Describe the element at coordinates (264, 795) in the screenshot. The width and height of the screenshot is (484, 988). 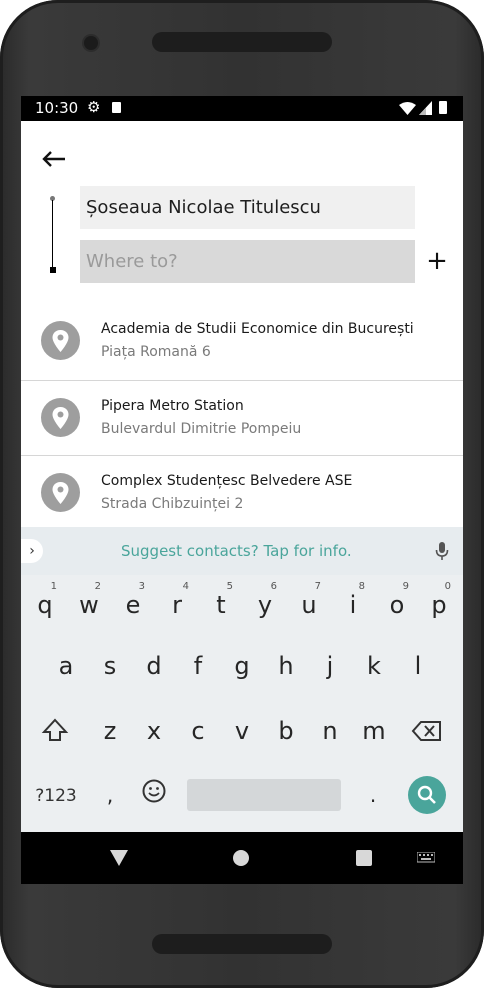
I see `space-key` at that location.